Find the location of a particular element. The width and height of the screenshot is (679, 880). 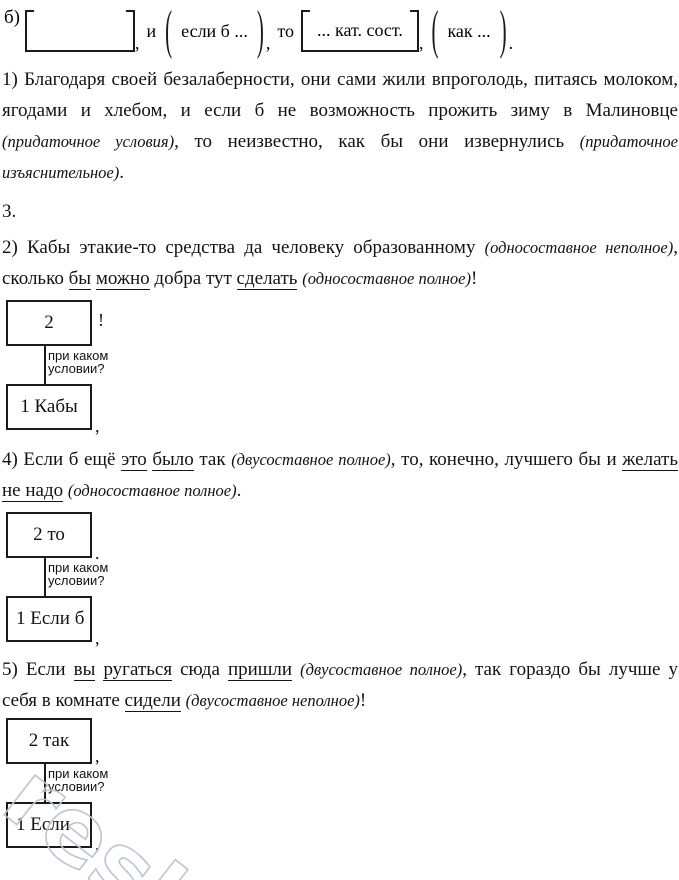

underlined-member: сделать is located at coordinates (267, 279).